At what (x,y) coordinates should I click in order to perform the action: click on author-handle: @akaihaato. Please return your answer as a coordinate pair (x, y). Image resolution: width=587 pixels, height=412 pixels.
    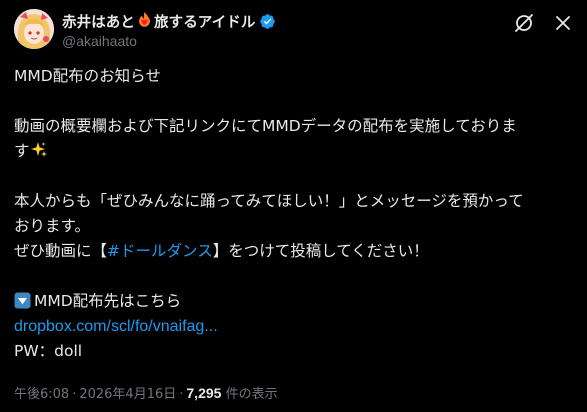
    Looking at the image, I should click on (169, 41).